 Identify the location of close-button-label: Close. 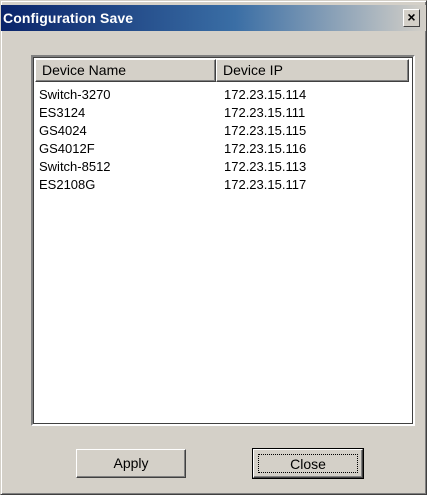
(308, 463).